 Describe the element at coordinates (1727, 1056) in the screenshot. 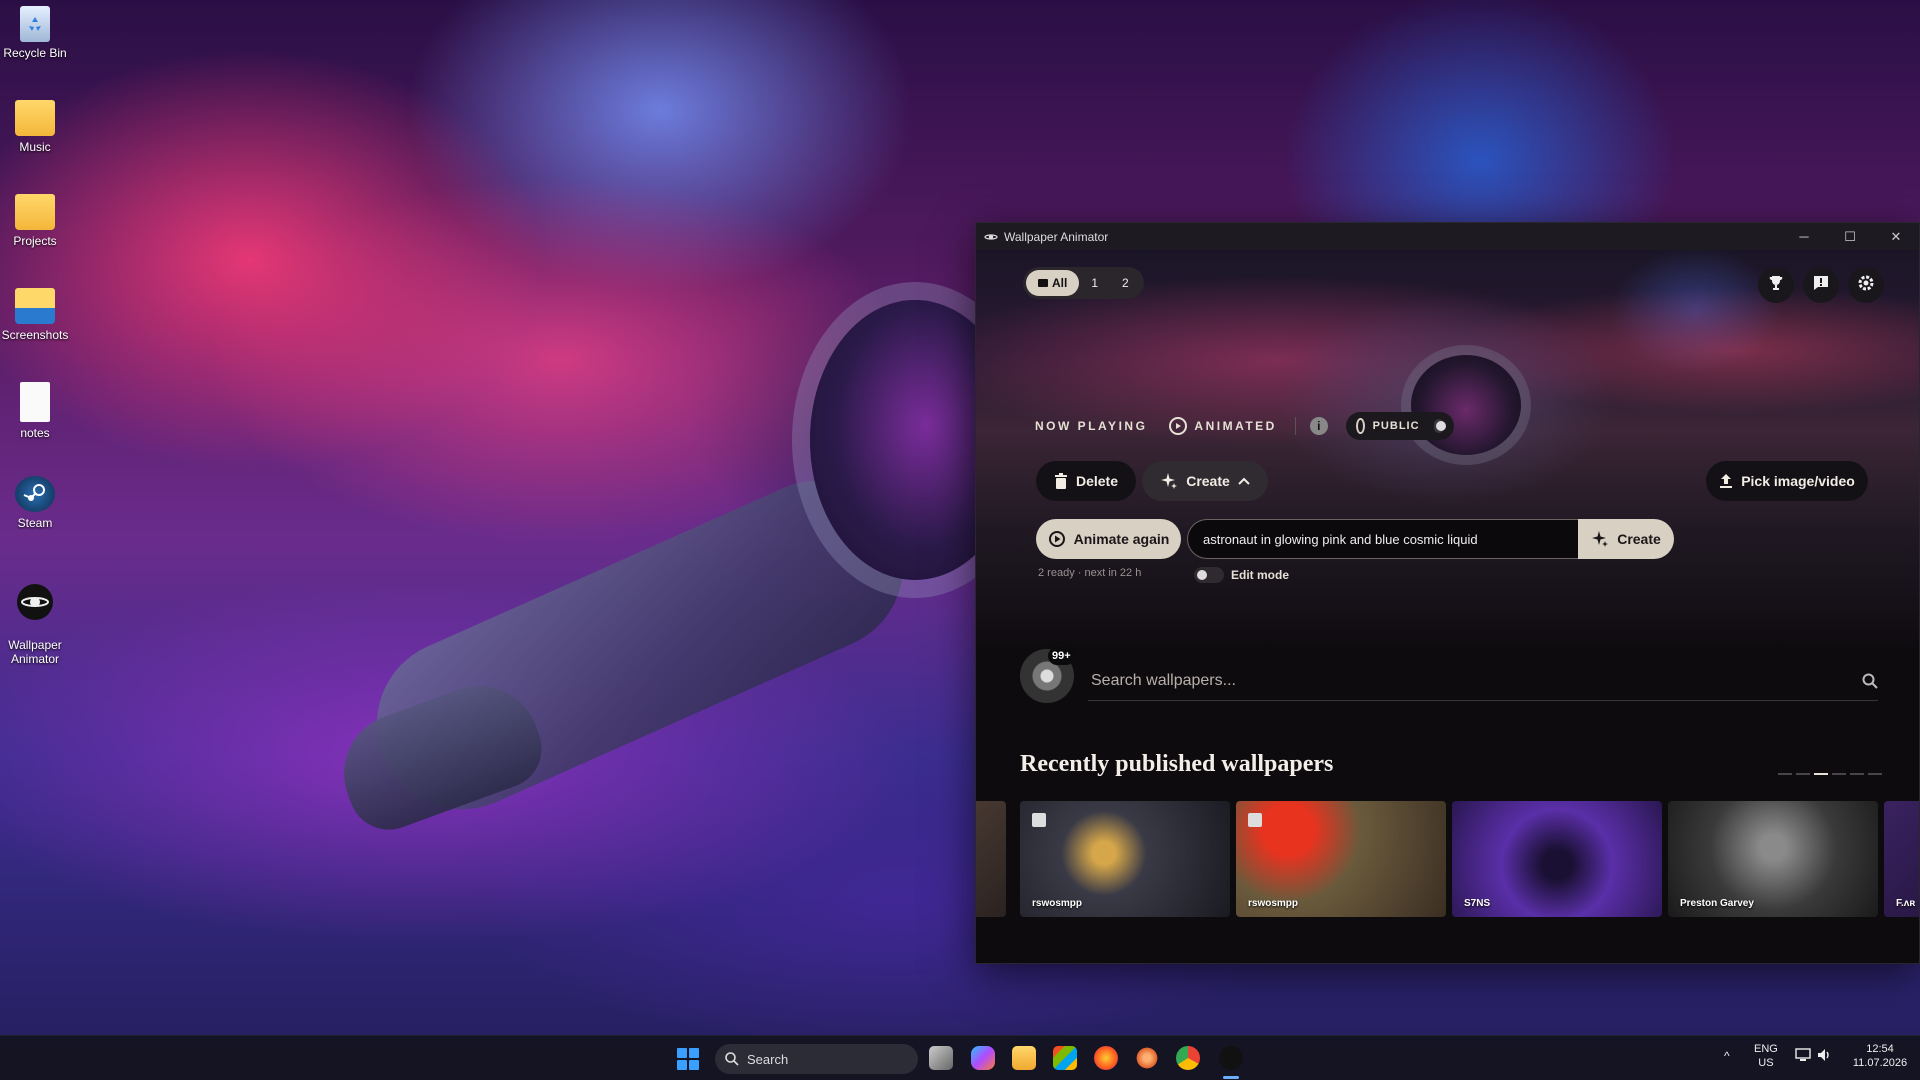

I see `chevron-up-icon: ^` at that location.